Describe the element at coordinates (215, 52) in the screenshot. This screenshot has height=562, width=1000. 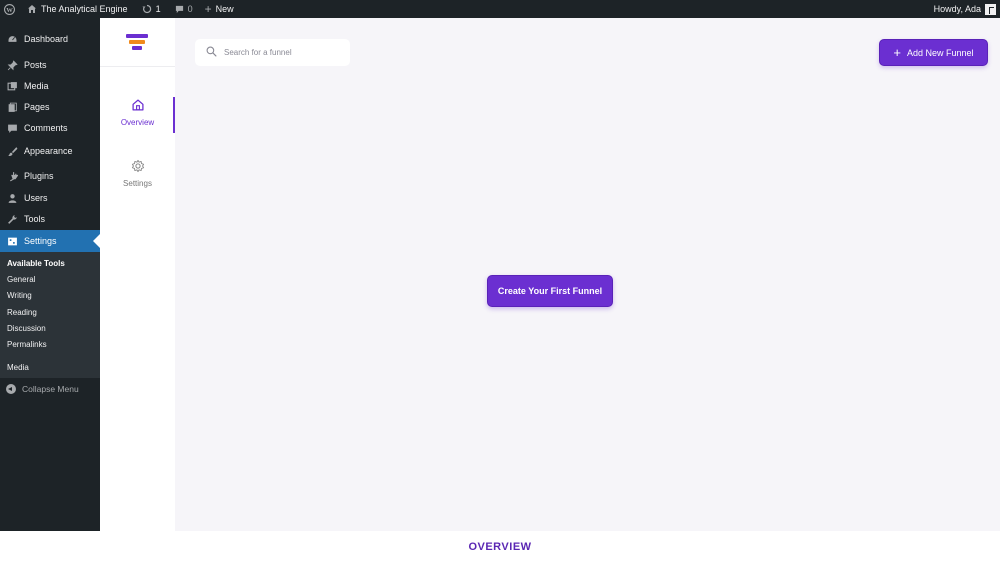
I see `search-icon` at that location.